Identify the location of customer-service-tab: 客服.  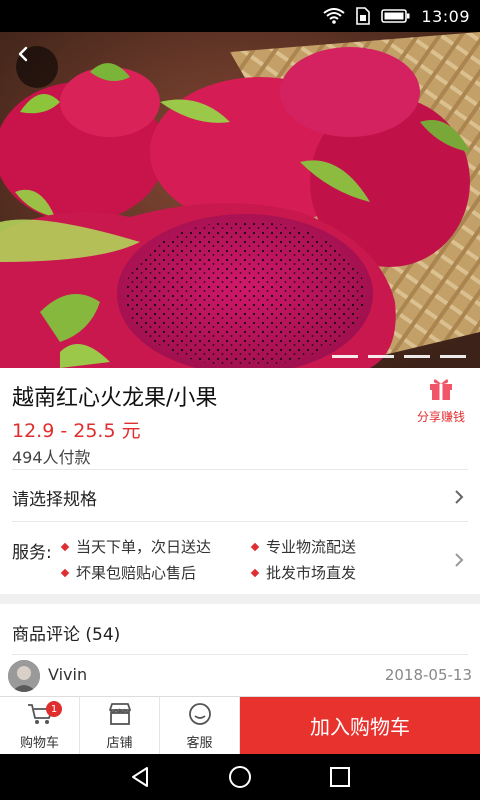
(200, 726).